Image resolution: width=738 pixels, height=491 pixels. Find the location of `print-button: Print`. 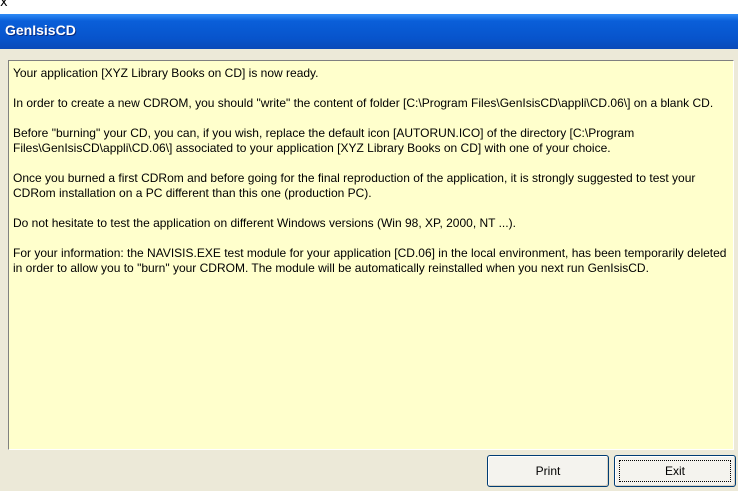

print-button: Print is located at coordinates (548, 471).